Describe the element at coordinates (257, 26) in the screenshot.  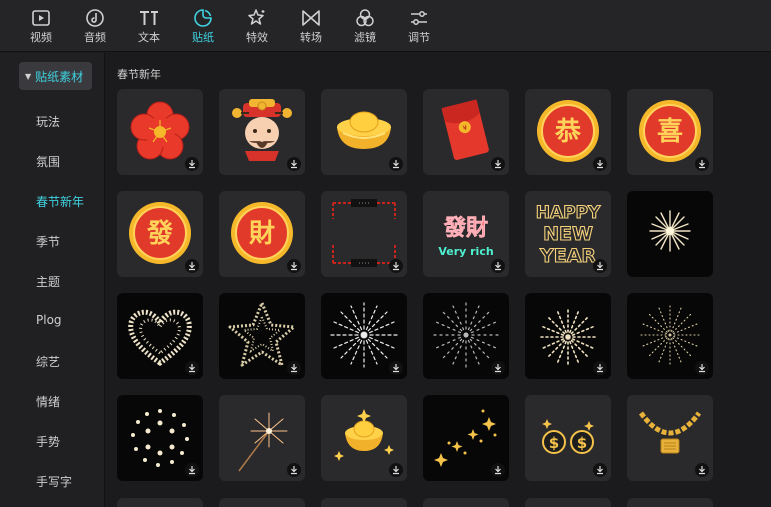
I see `tab-effects: 特效` at that location.